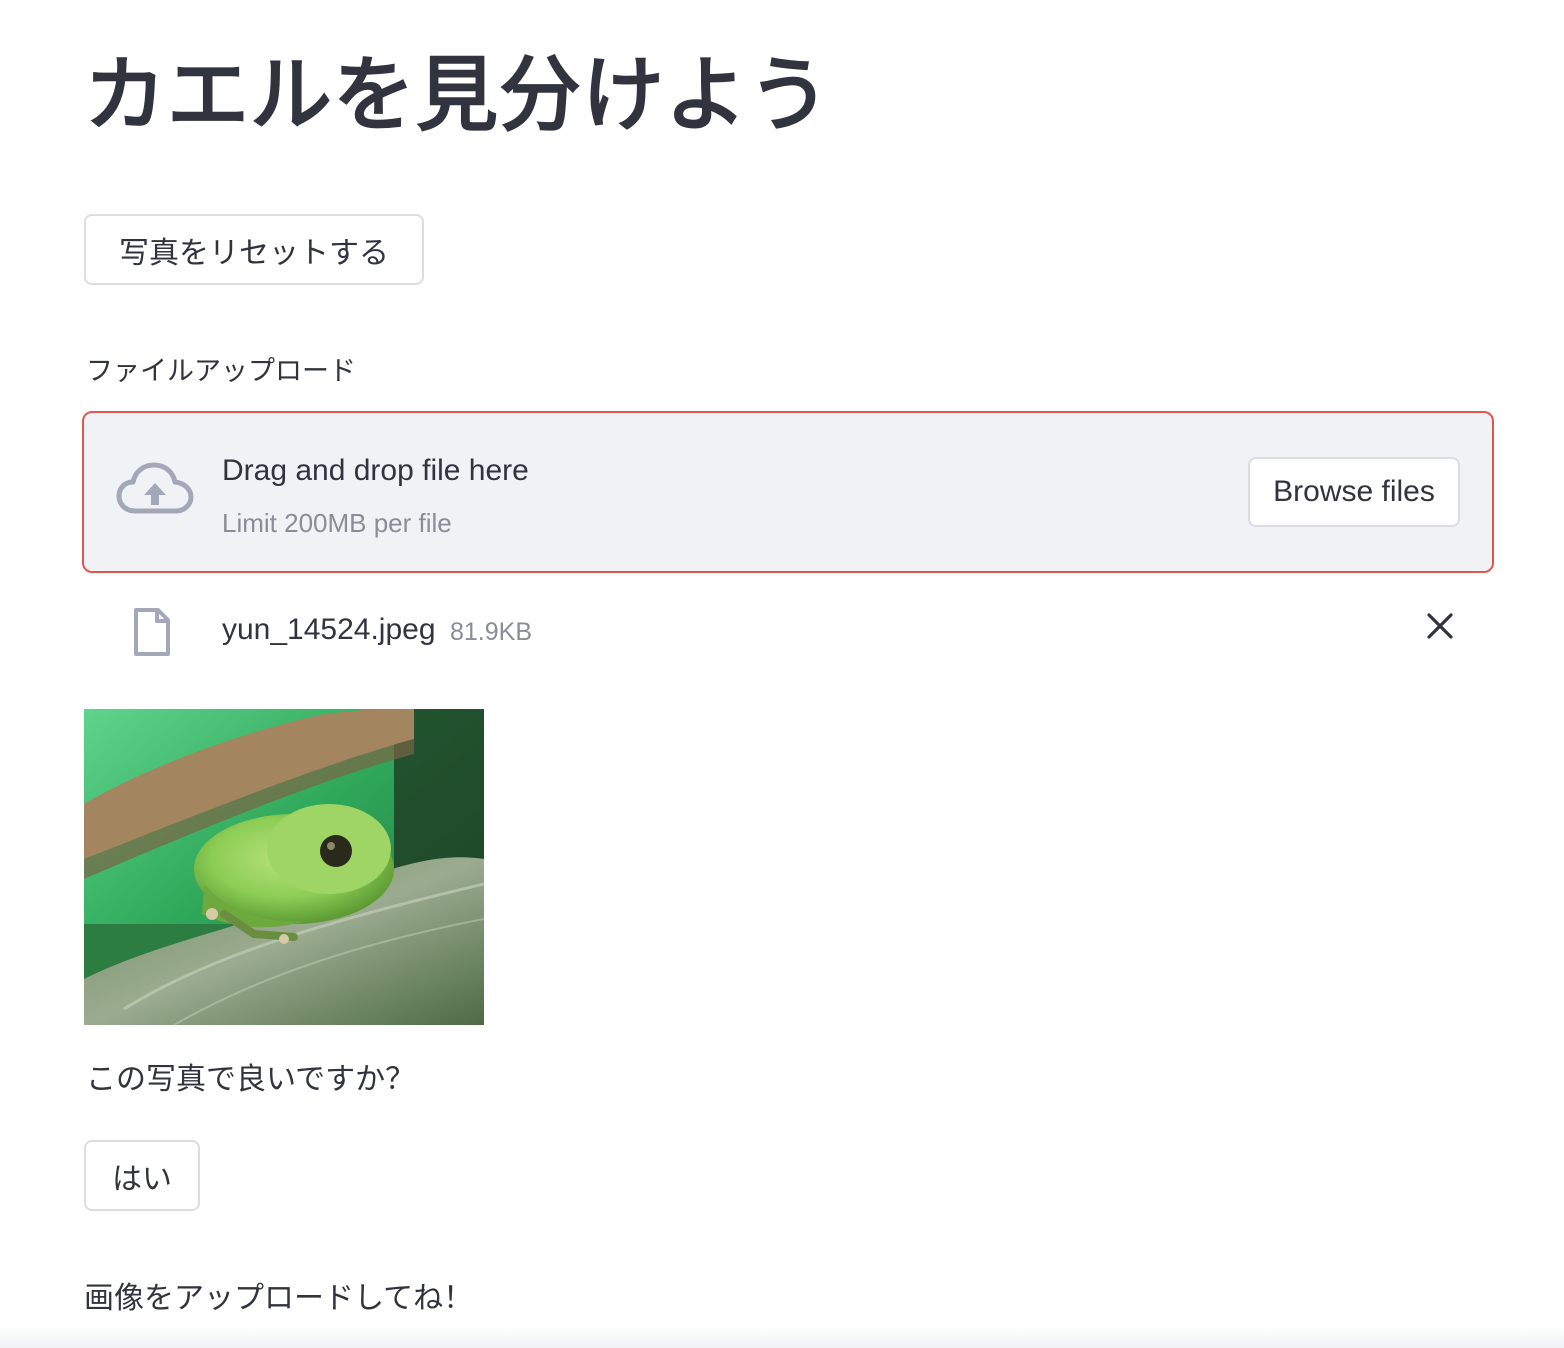  Describe the element at coordinates (375, 470) in the screenshot. I see `dropzone-title: Drag and drop file here` at that location.